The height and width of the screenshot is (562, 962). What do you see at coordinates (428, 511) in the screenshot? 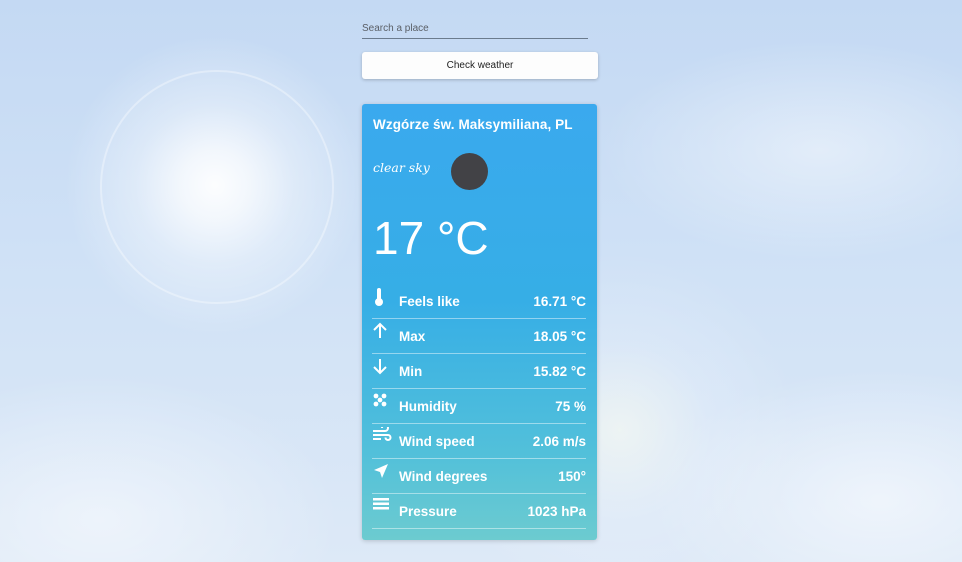
I see `detail-label: Pressure` at bounding box center [428, 511].